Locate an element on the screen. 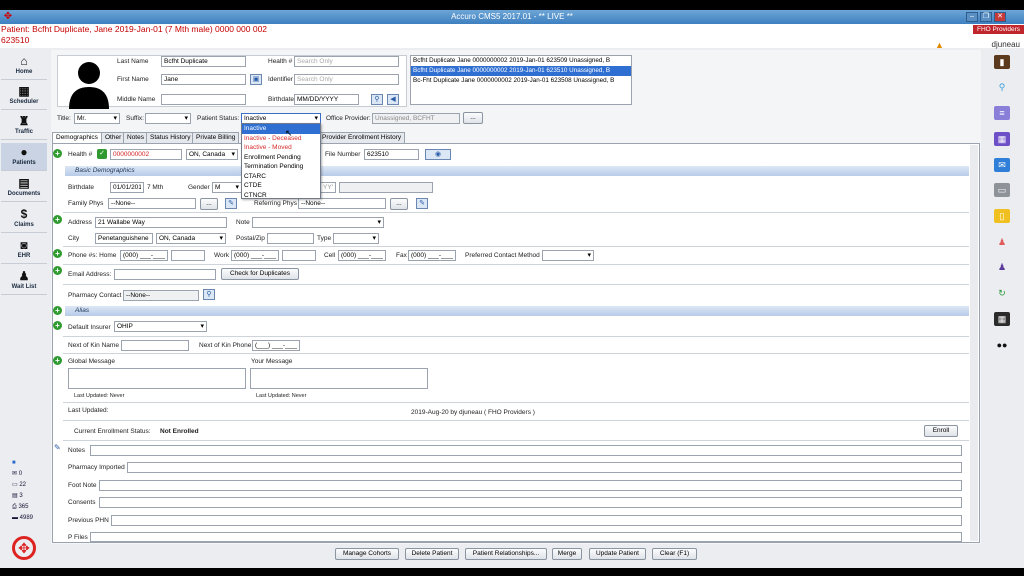  gender-select: M is located at coordinates (227, 187).